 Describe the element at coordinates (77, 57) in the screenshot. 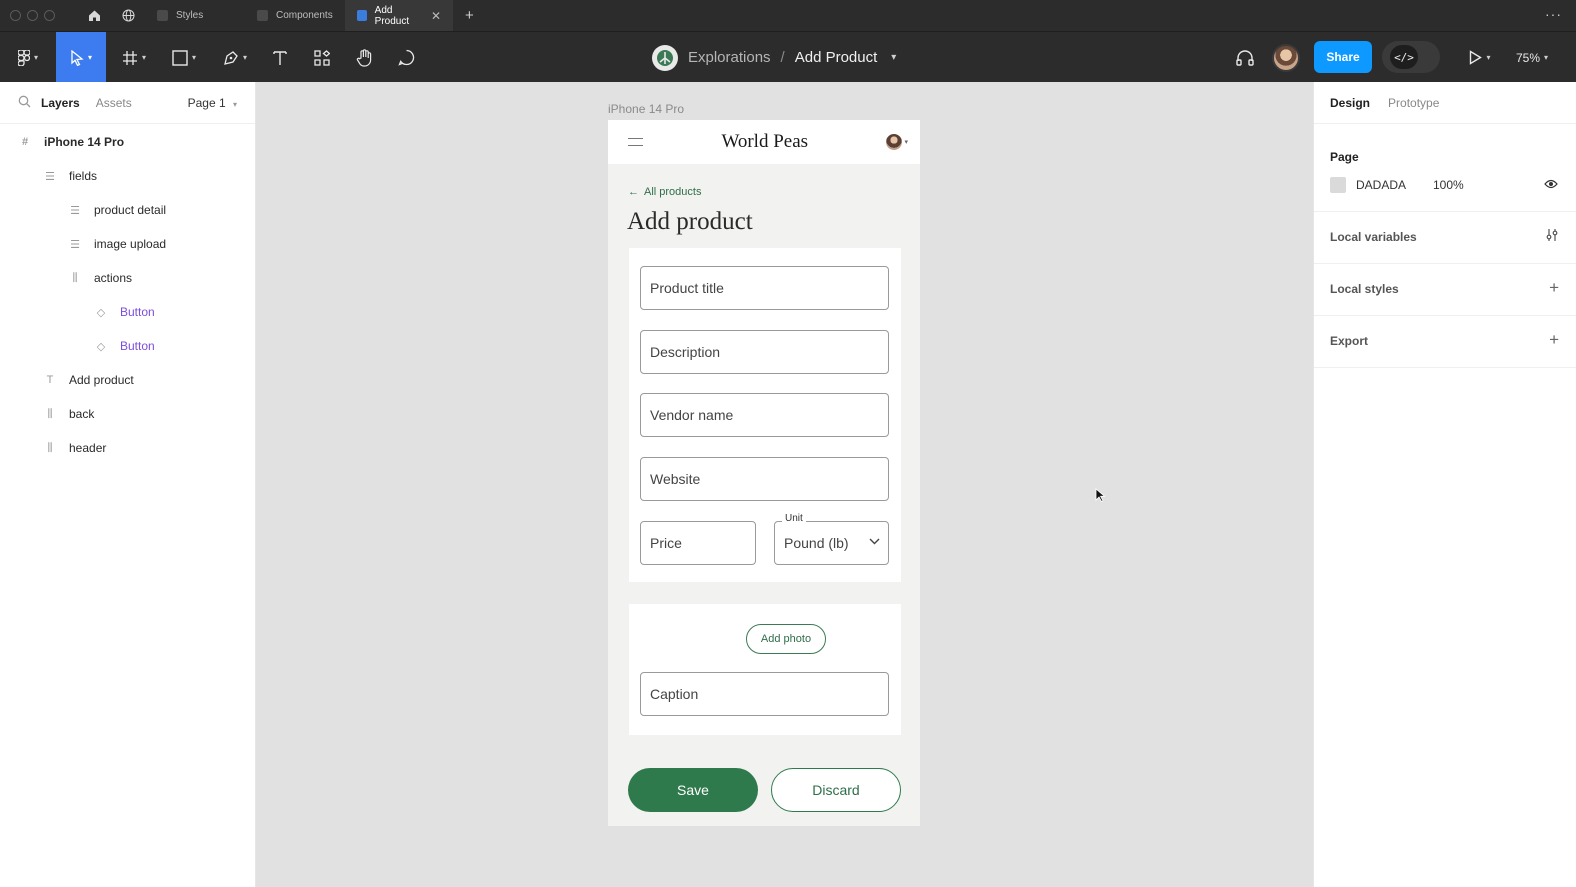

I see `cursor-icon` at that location.